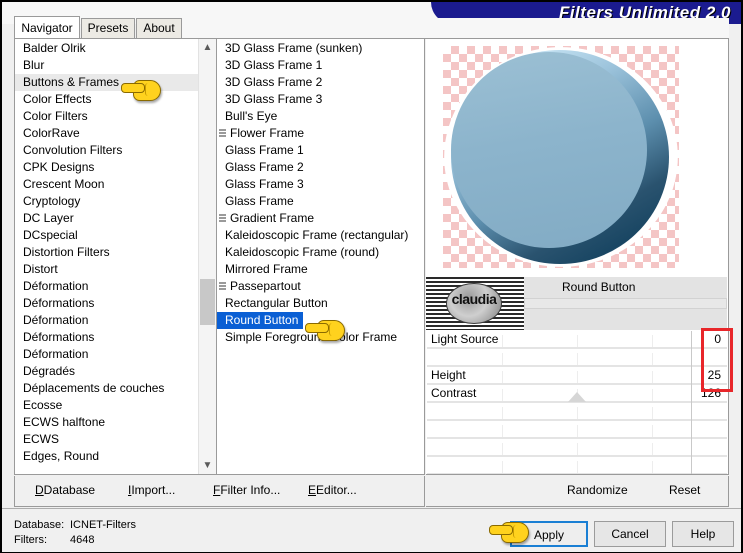 The width and height of the screenshot is (743, 553). Describe the element at coordinates (115, 48) in the screenshot. I see `category-item: Balder Olrik` at that location.